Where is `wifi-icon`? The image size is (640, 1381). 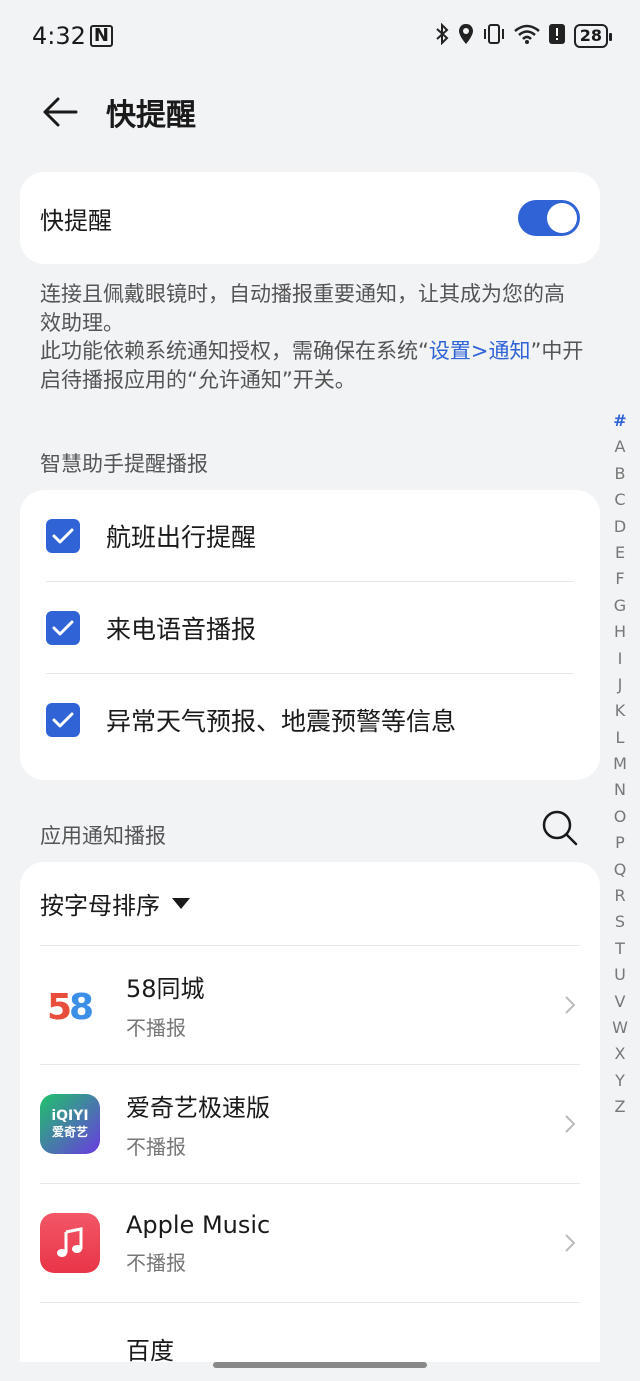
wifi-icon is located at coordinates (526, 36).